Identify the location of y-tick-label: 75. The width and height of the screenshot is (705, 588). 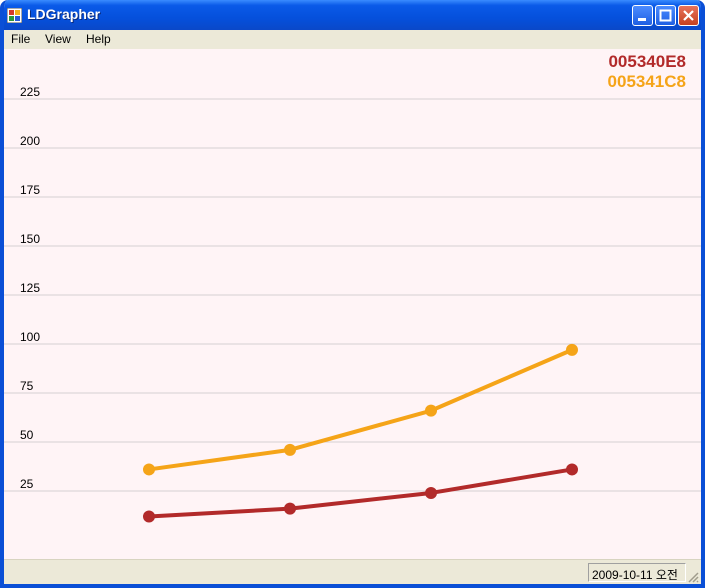
(27, 386).